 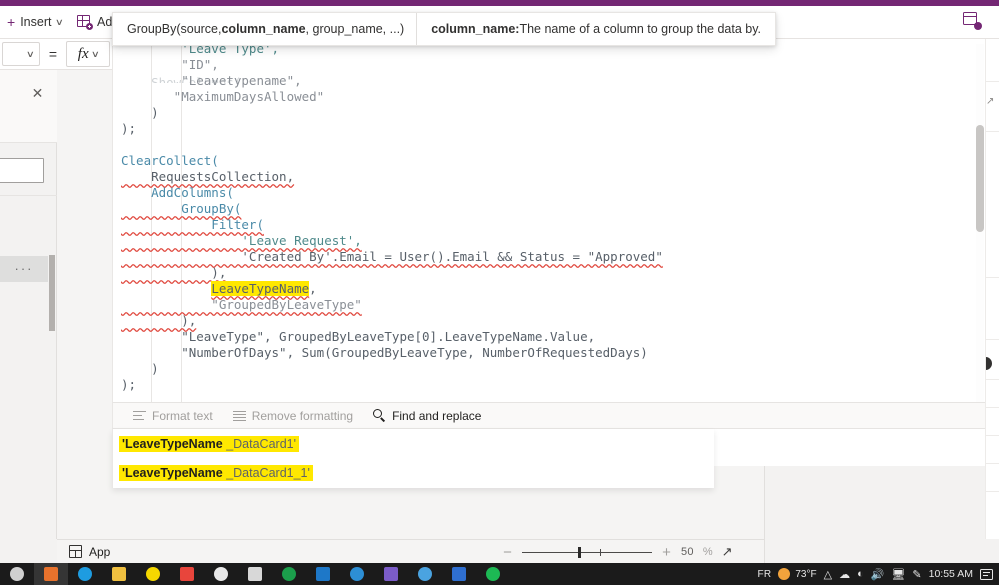 What do you see at coordinates (22, 170) in the screenshot?
I see `property-value-input` at bounding box center [22, 170].